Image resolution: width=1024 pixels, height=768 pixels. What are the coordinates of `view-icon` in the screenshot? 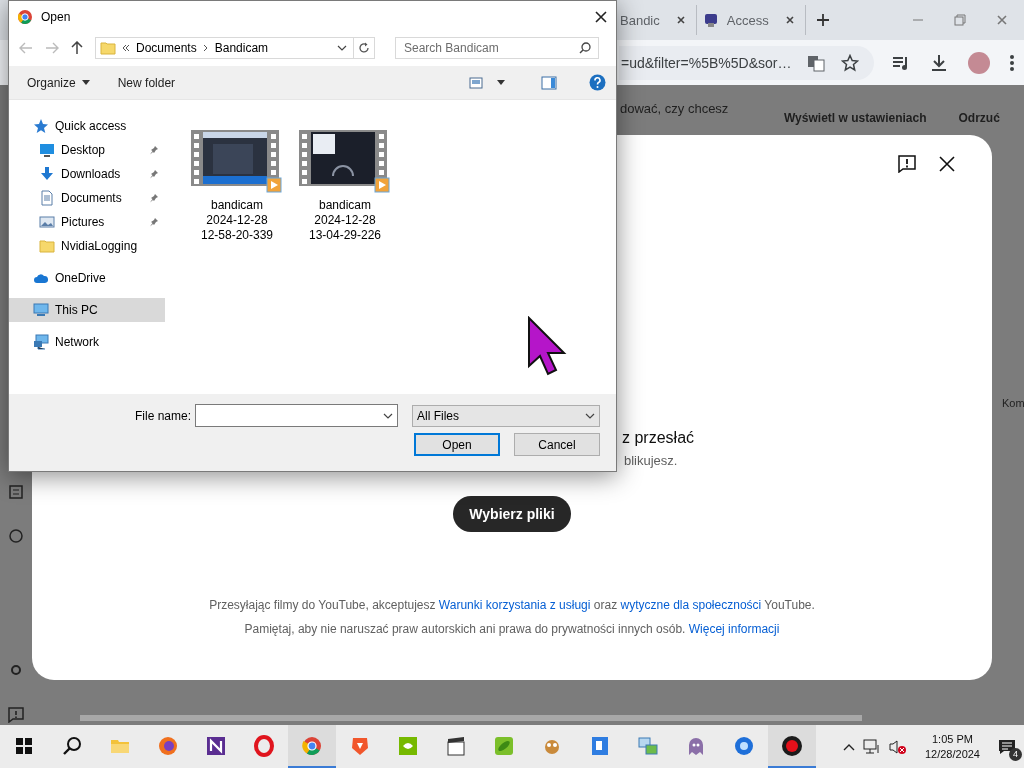 It's located at (476, 82).